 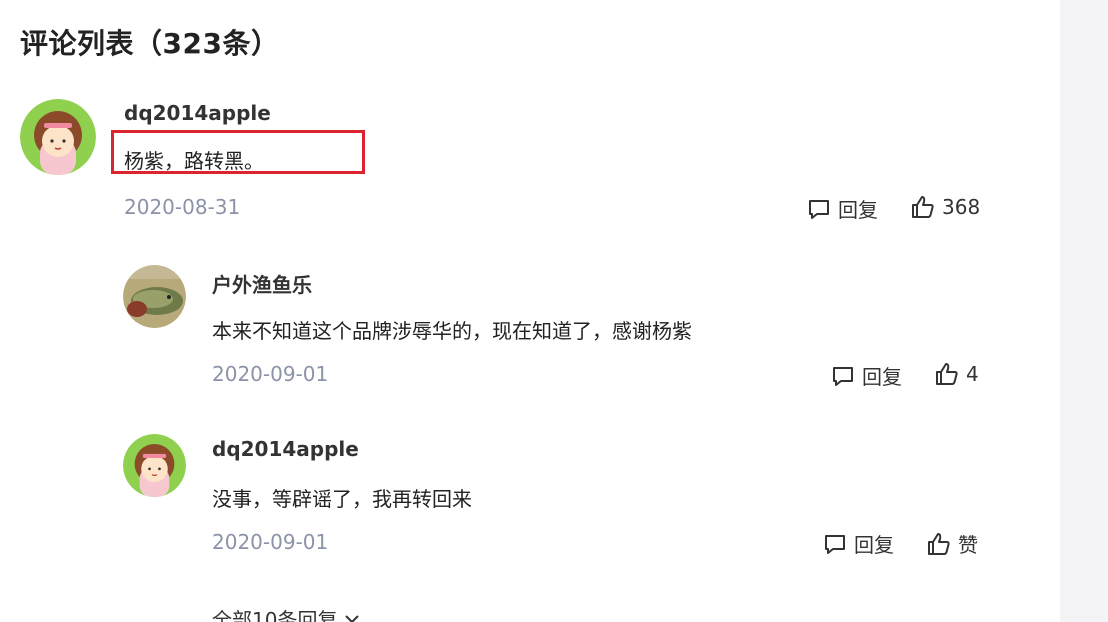 What do you see at coordinates (961, 207) in the screenshot?
I see `like-count: 368` at bounding box center [961, 207].